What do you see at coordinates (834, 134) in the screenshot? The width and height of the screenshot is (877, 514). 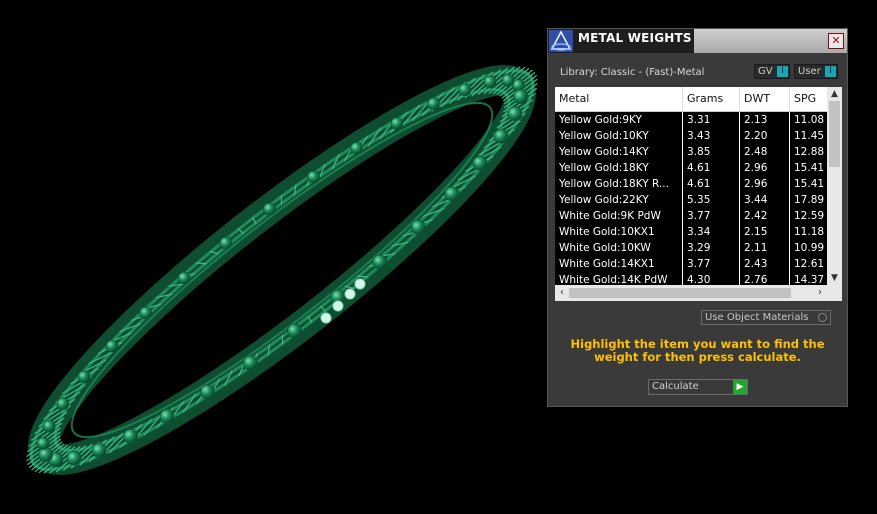 I see `vertical-scroll-thumb` at bounding box center [834, 134].